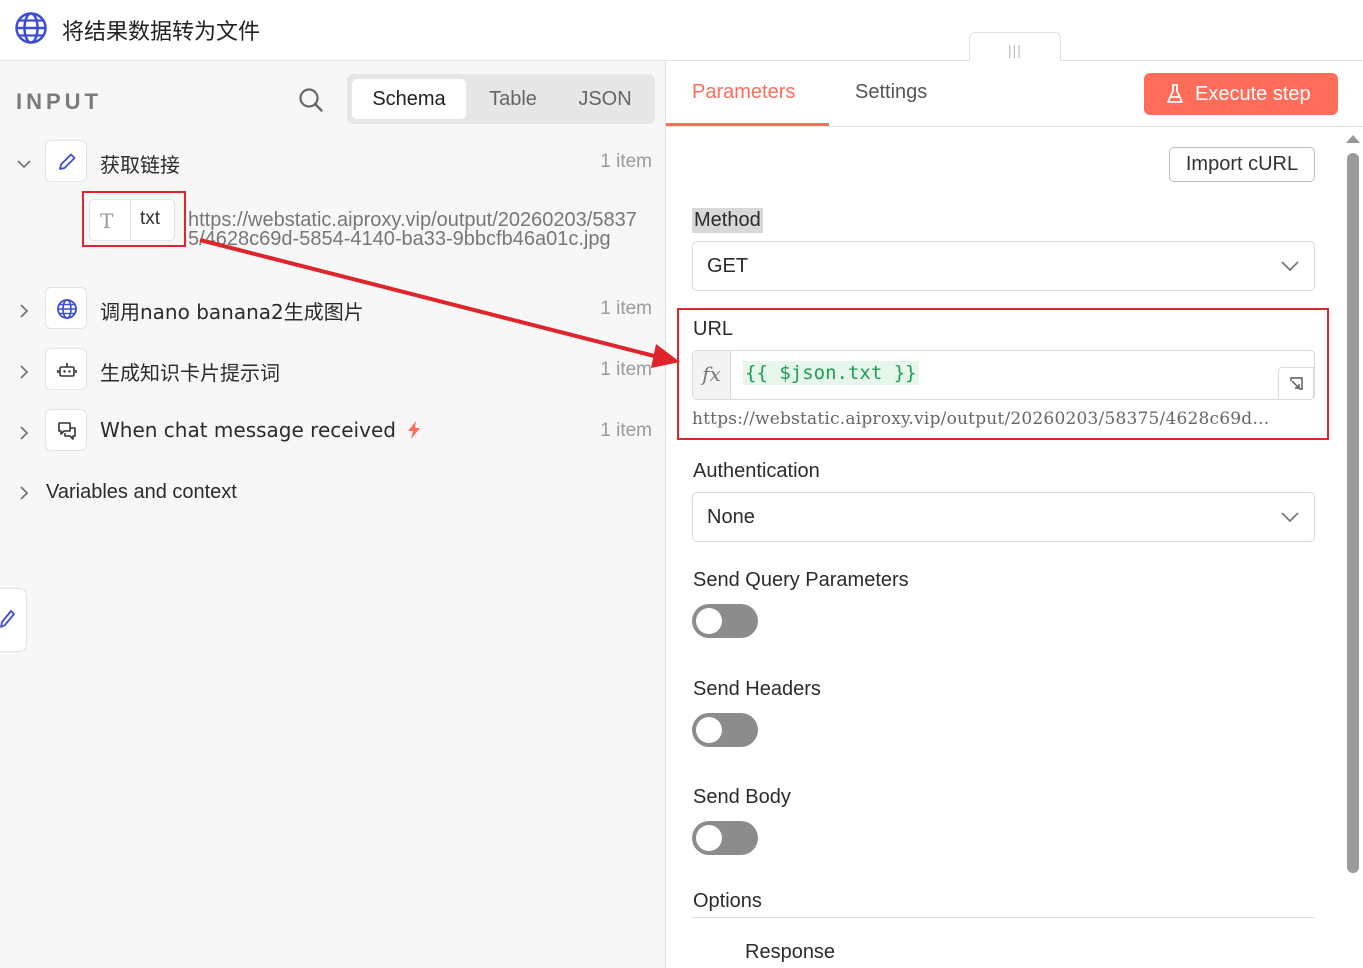  I want to click on method-select: GET, so click(1003, 266).